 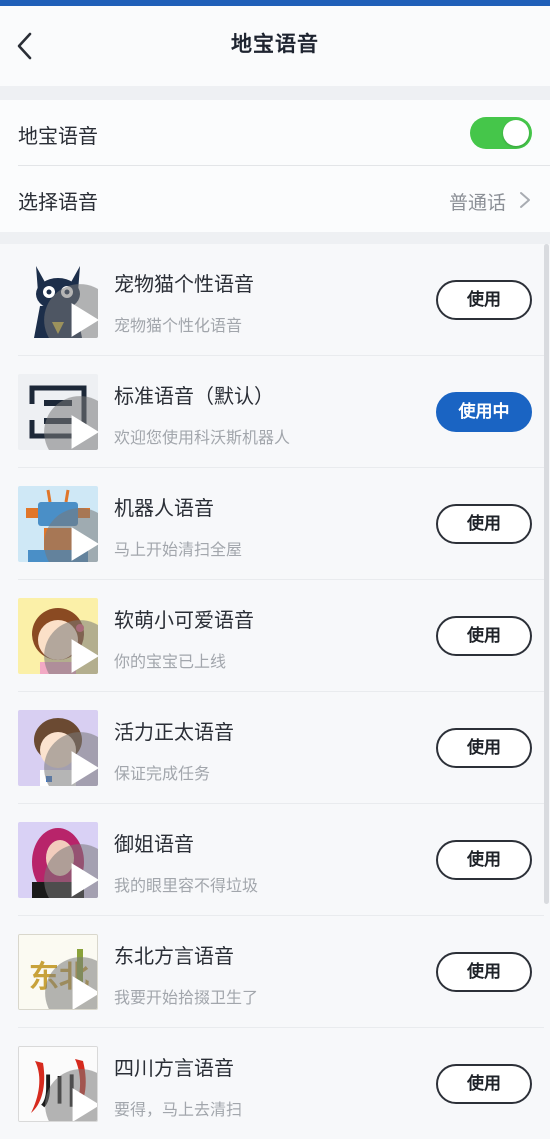 I want to click on voice-item-standard: 标准语音（默认） 欢迎您使用科沃斯机器人 使用中, so click(x=272, y=412).